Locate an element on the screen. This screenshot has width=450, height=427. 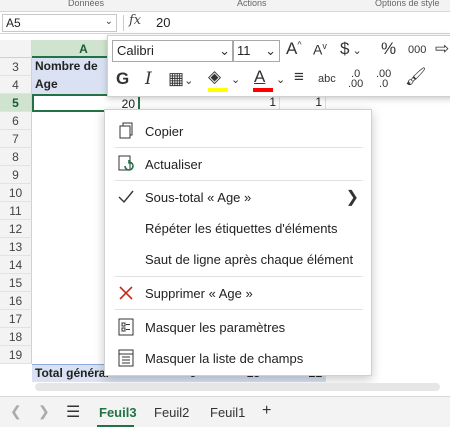
font-name-select: Calibri ⌄ is located at coordinates (173, 51).